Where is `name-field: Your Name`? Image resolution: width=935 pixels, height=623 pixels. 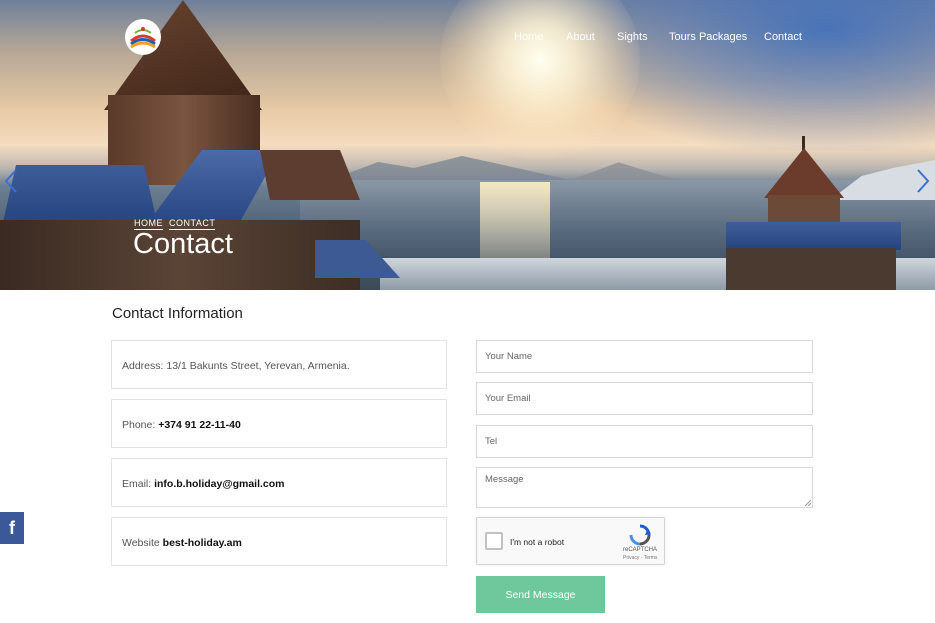 name-field: Your Name is located at coordinates (644, 356).